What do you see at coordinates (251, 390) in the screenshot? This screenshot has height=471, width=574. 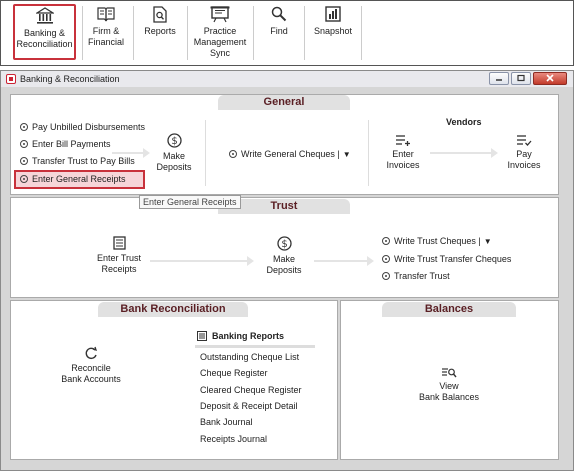 I see `report-link-cleared-cheque-register: Cleared Cheque Register` at bounding box center [251, 390].